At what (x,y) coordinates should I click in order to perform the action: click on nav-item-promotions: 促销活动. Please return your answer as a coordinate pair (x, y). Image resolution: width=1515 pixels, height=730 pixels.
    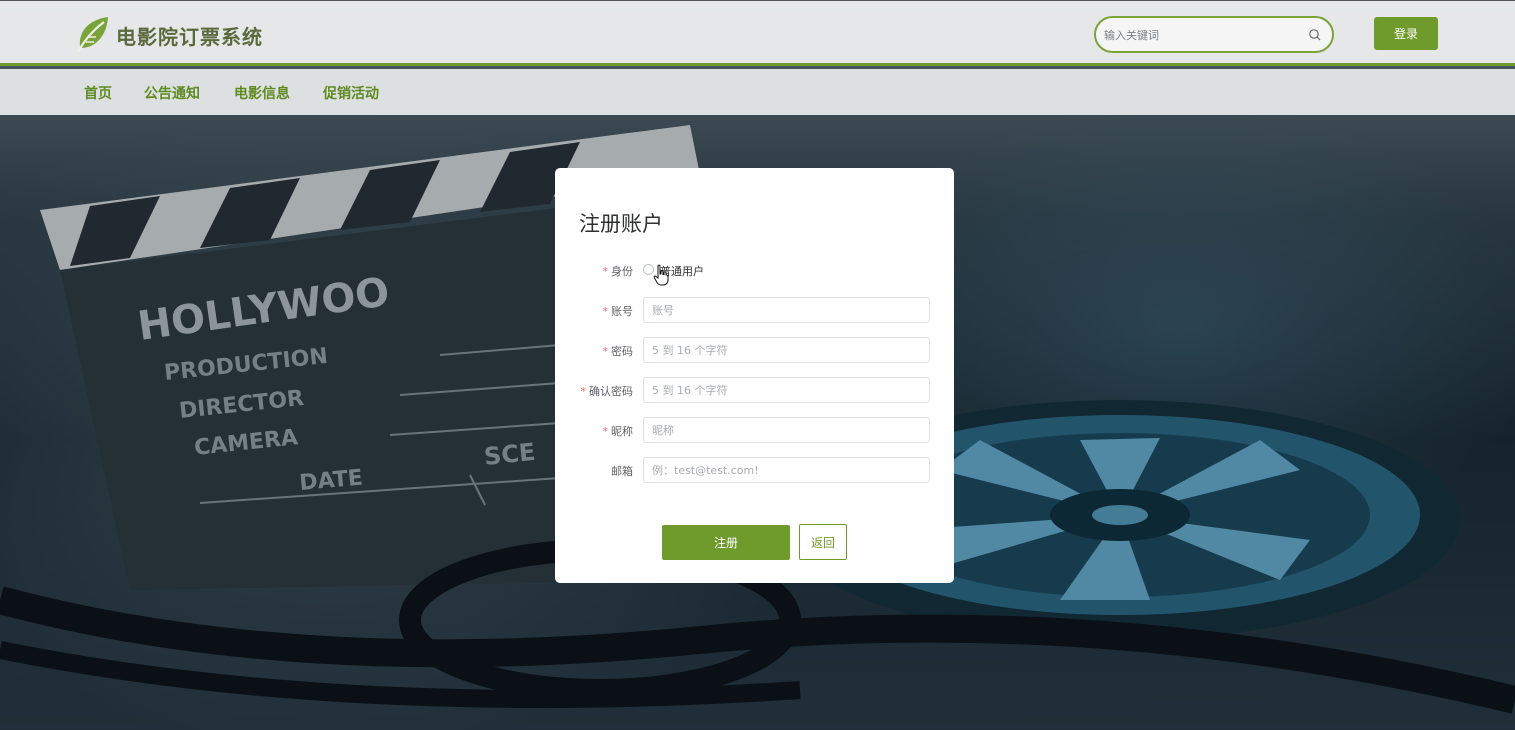
    Looking at the image, I should click on (351, 93).